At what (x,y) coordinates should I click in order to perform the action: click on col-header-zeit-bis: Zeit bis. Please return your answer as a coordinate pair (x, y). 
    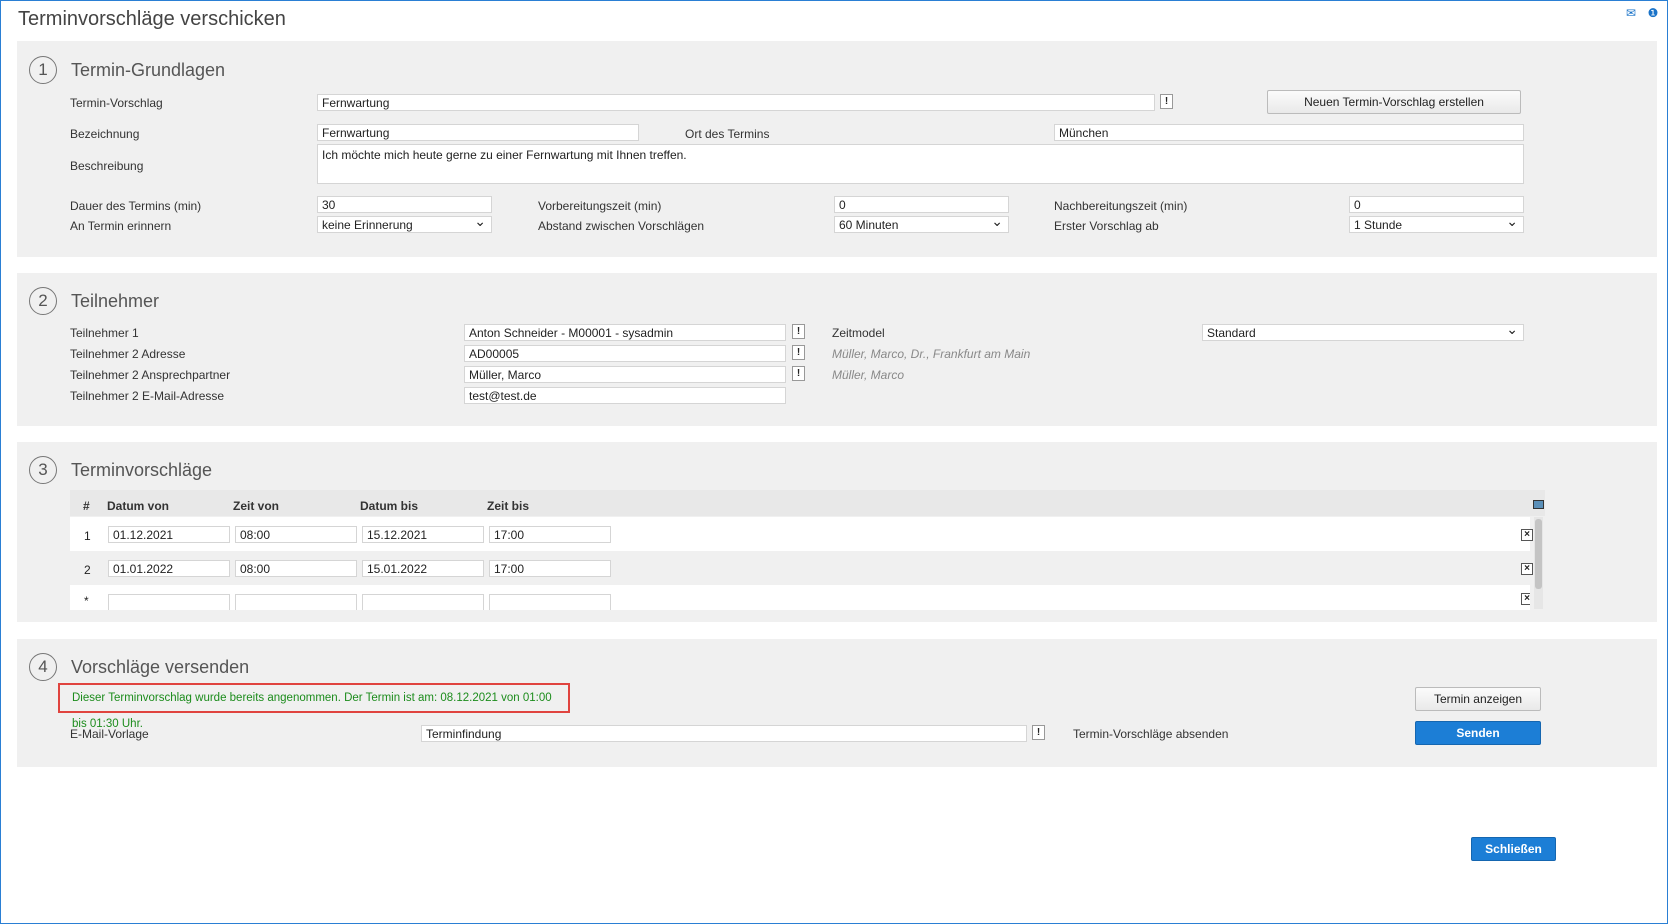
    Looking at the image, I should click on (508, 506).